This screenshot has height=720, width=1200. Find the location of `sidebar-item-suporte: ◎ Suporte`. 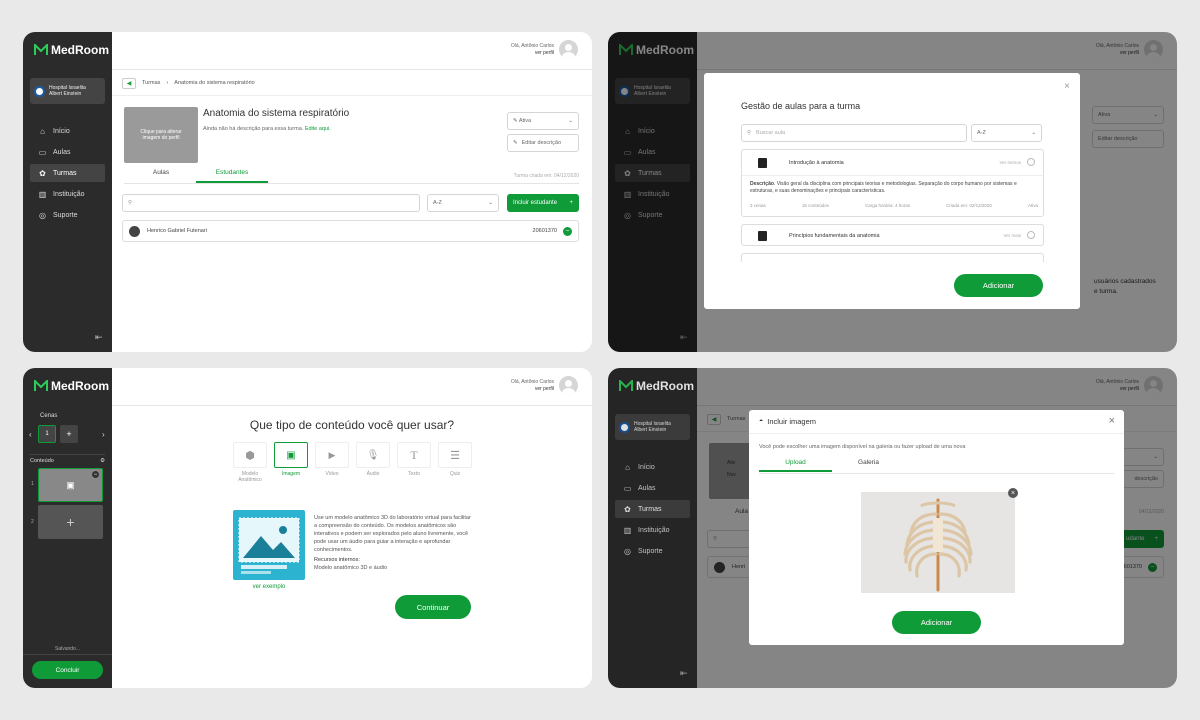

sidebar-item-suporte: ◎ Suporte is located at coordinates (67, 215).